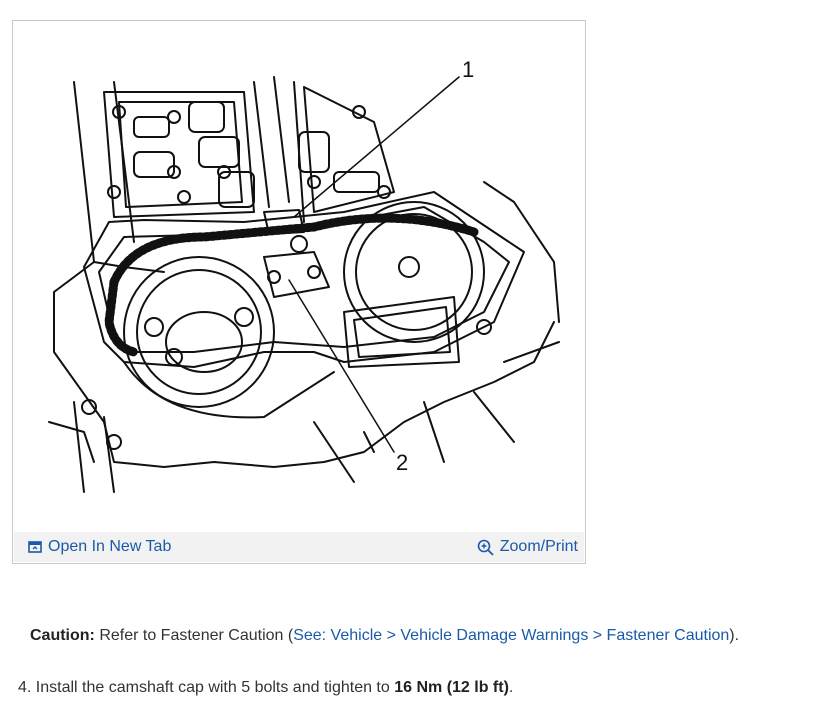 Image resolution: width=817 pixels, height=705 pixels. I want to click on open-in-new-tab-label: Open In New Tab, so click(110, 546).